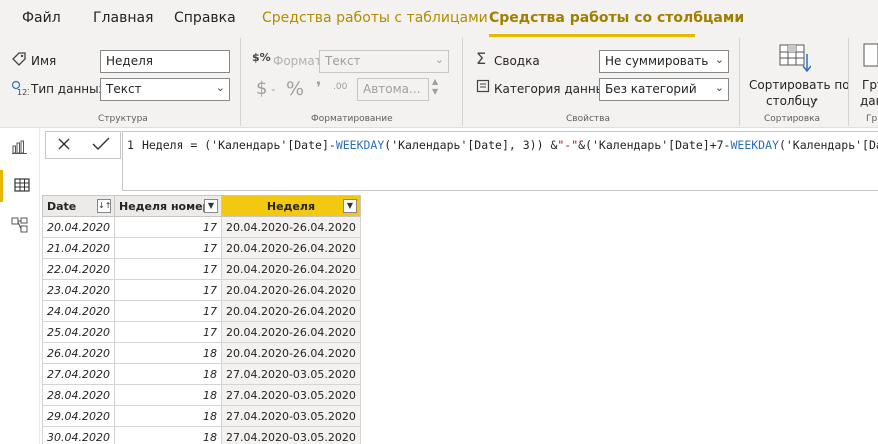 The width and height of the screenshot is (878, 444). I want to click on table-row: 30.04.2020 18 27.04.2020-03.05.2020, so click(201, 435).